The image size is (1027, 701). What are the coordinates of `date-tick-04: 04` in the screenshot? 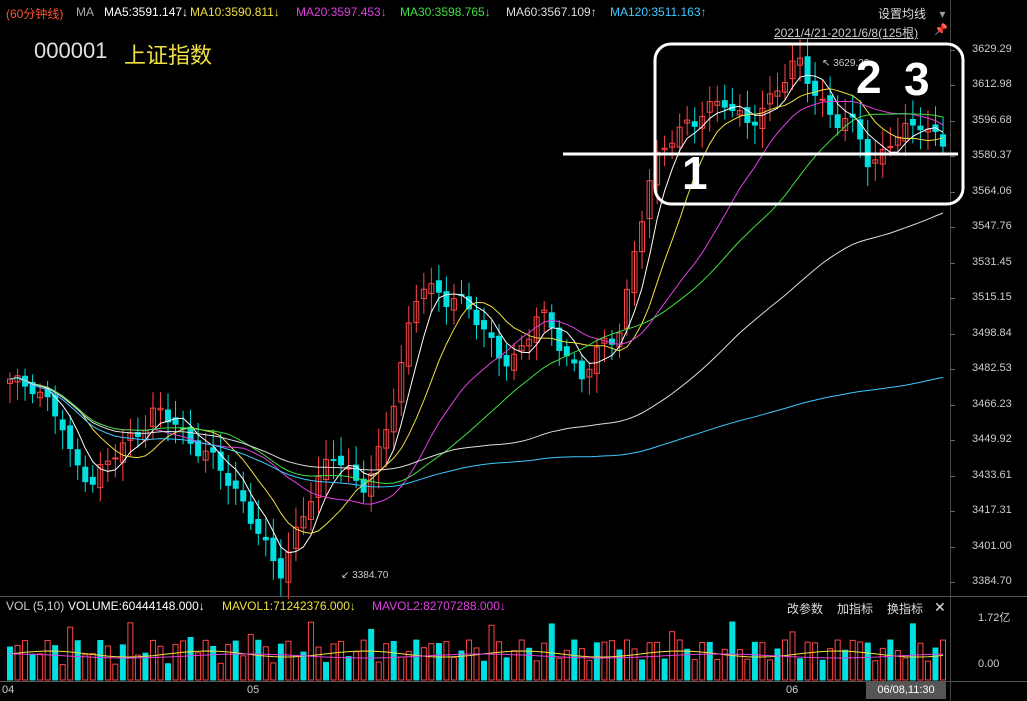 It's located at (8, 690).